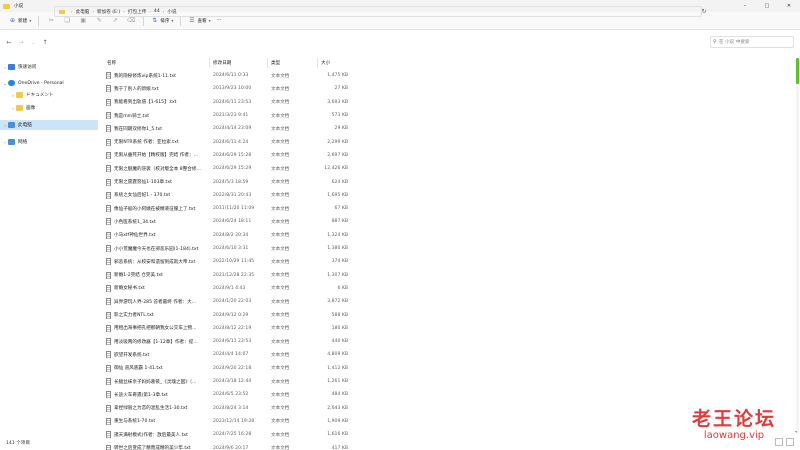 The image size is (800, 450). What do you see at coordinates (797, 246) in the screenshot?
I see `vertical-scrollbar: ▾` at bounding box center [797, 246].